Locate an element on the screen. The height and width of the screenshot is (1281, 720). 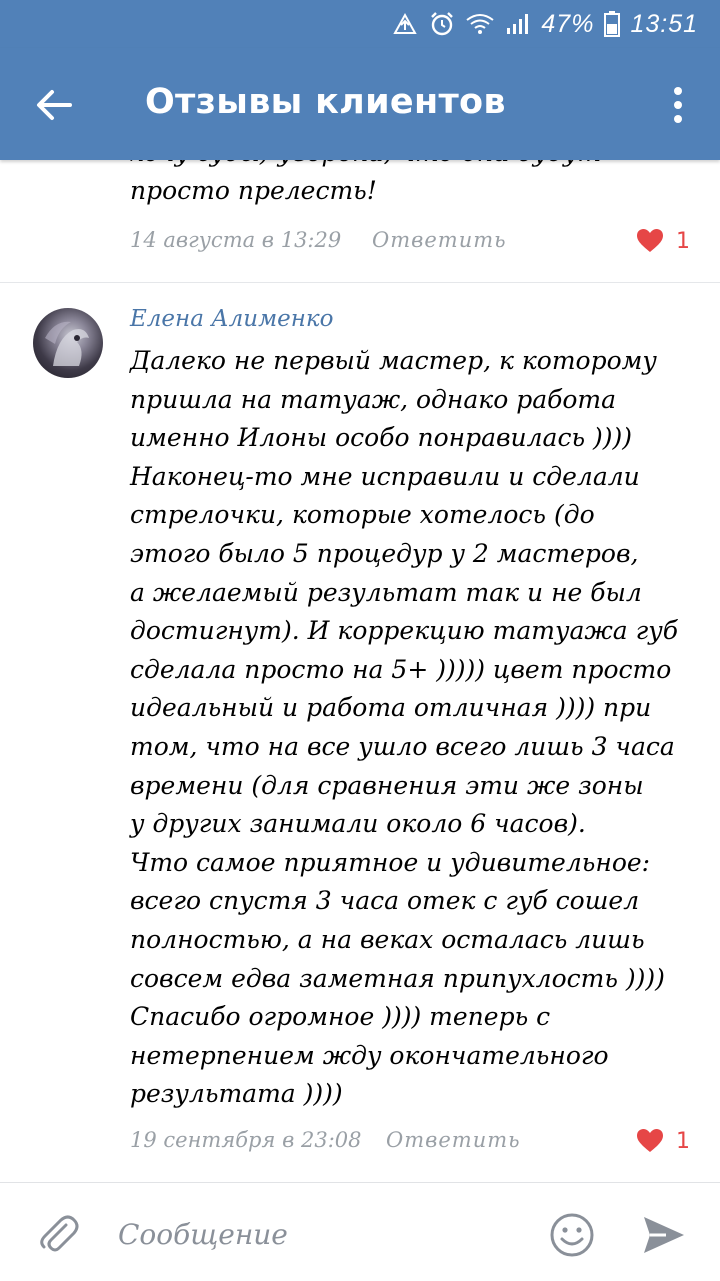
alarm-icon is located at coordinates (442, 24).